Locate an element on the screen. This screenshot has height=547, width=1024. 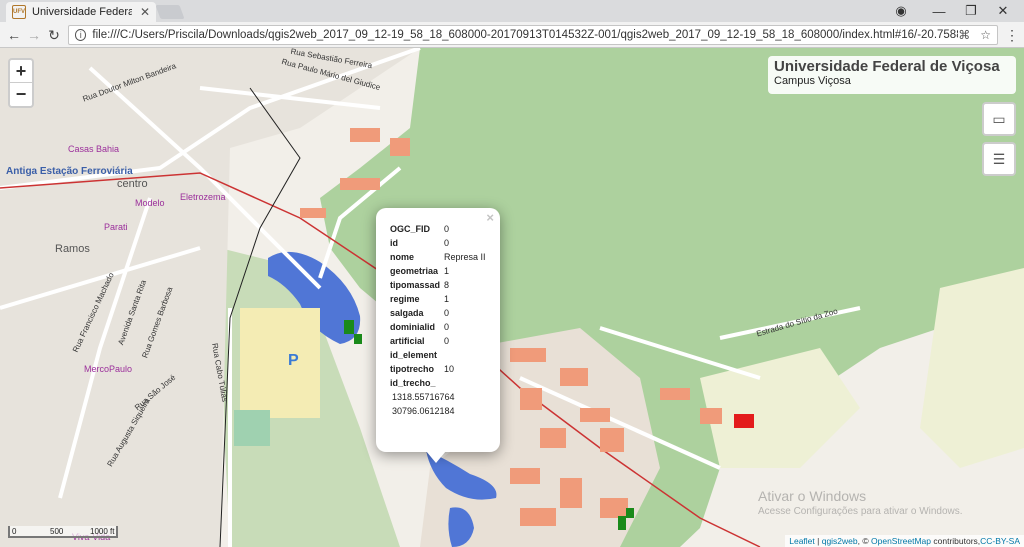
table-row: tipomassad 8 is located at coordinates (438, 285).